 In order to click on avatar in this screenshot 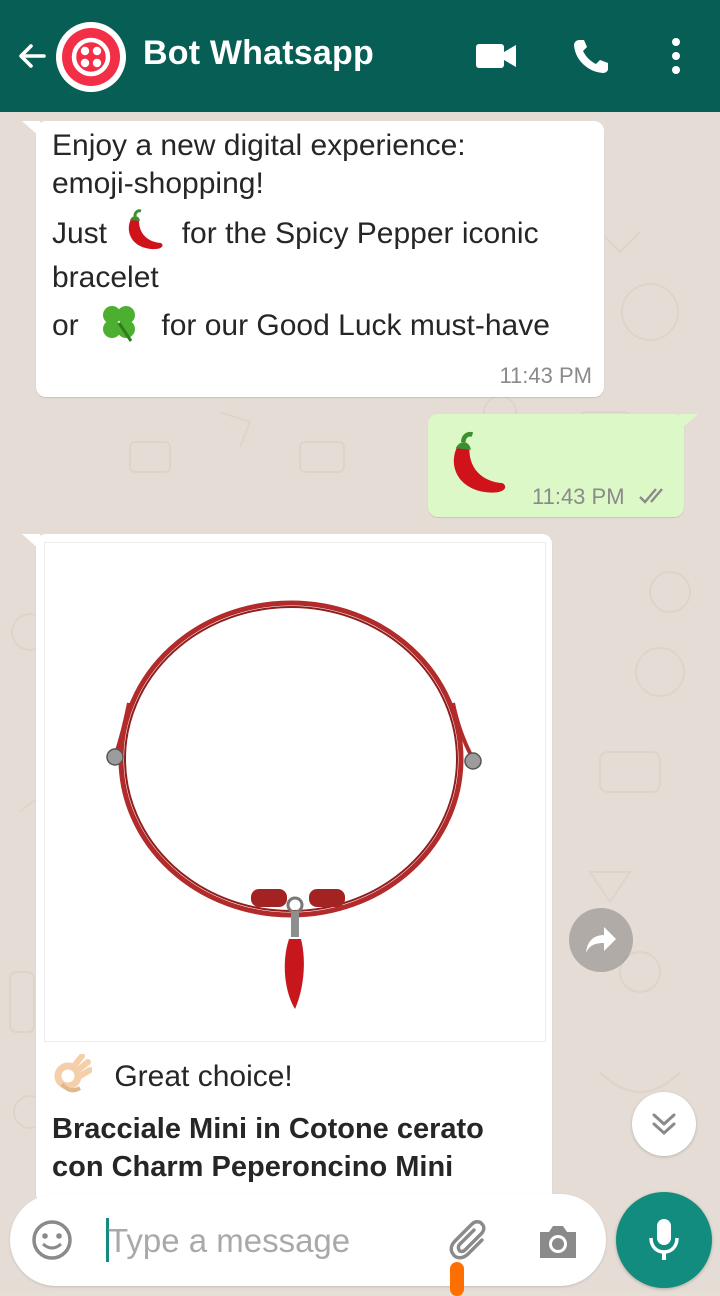, I will do `click(91, 57)`.